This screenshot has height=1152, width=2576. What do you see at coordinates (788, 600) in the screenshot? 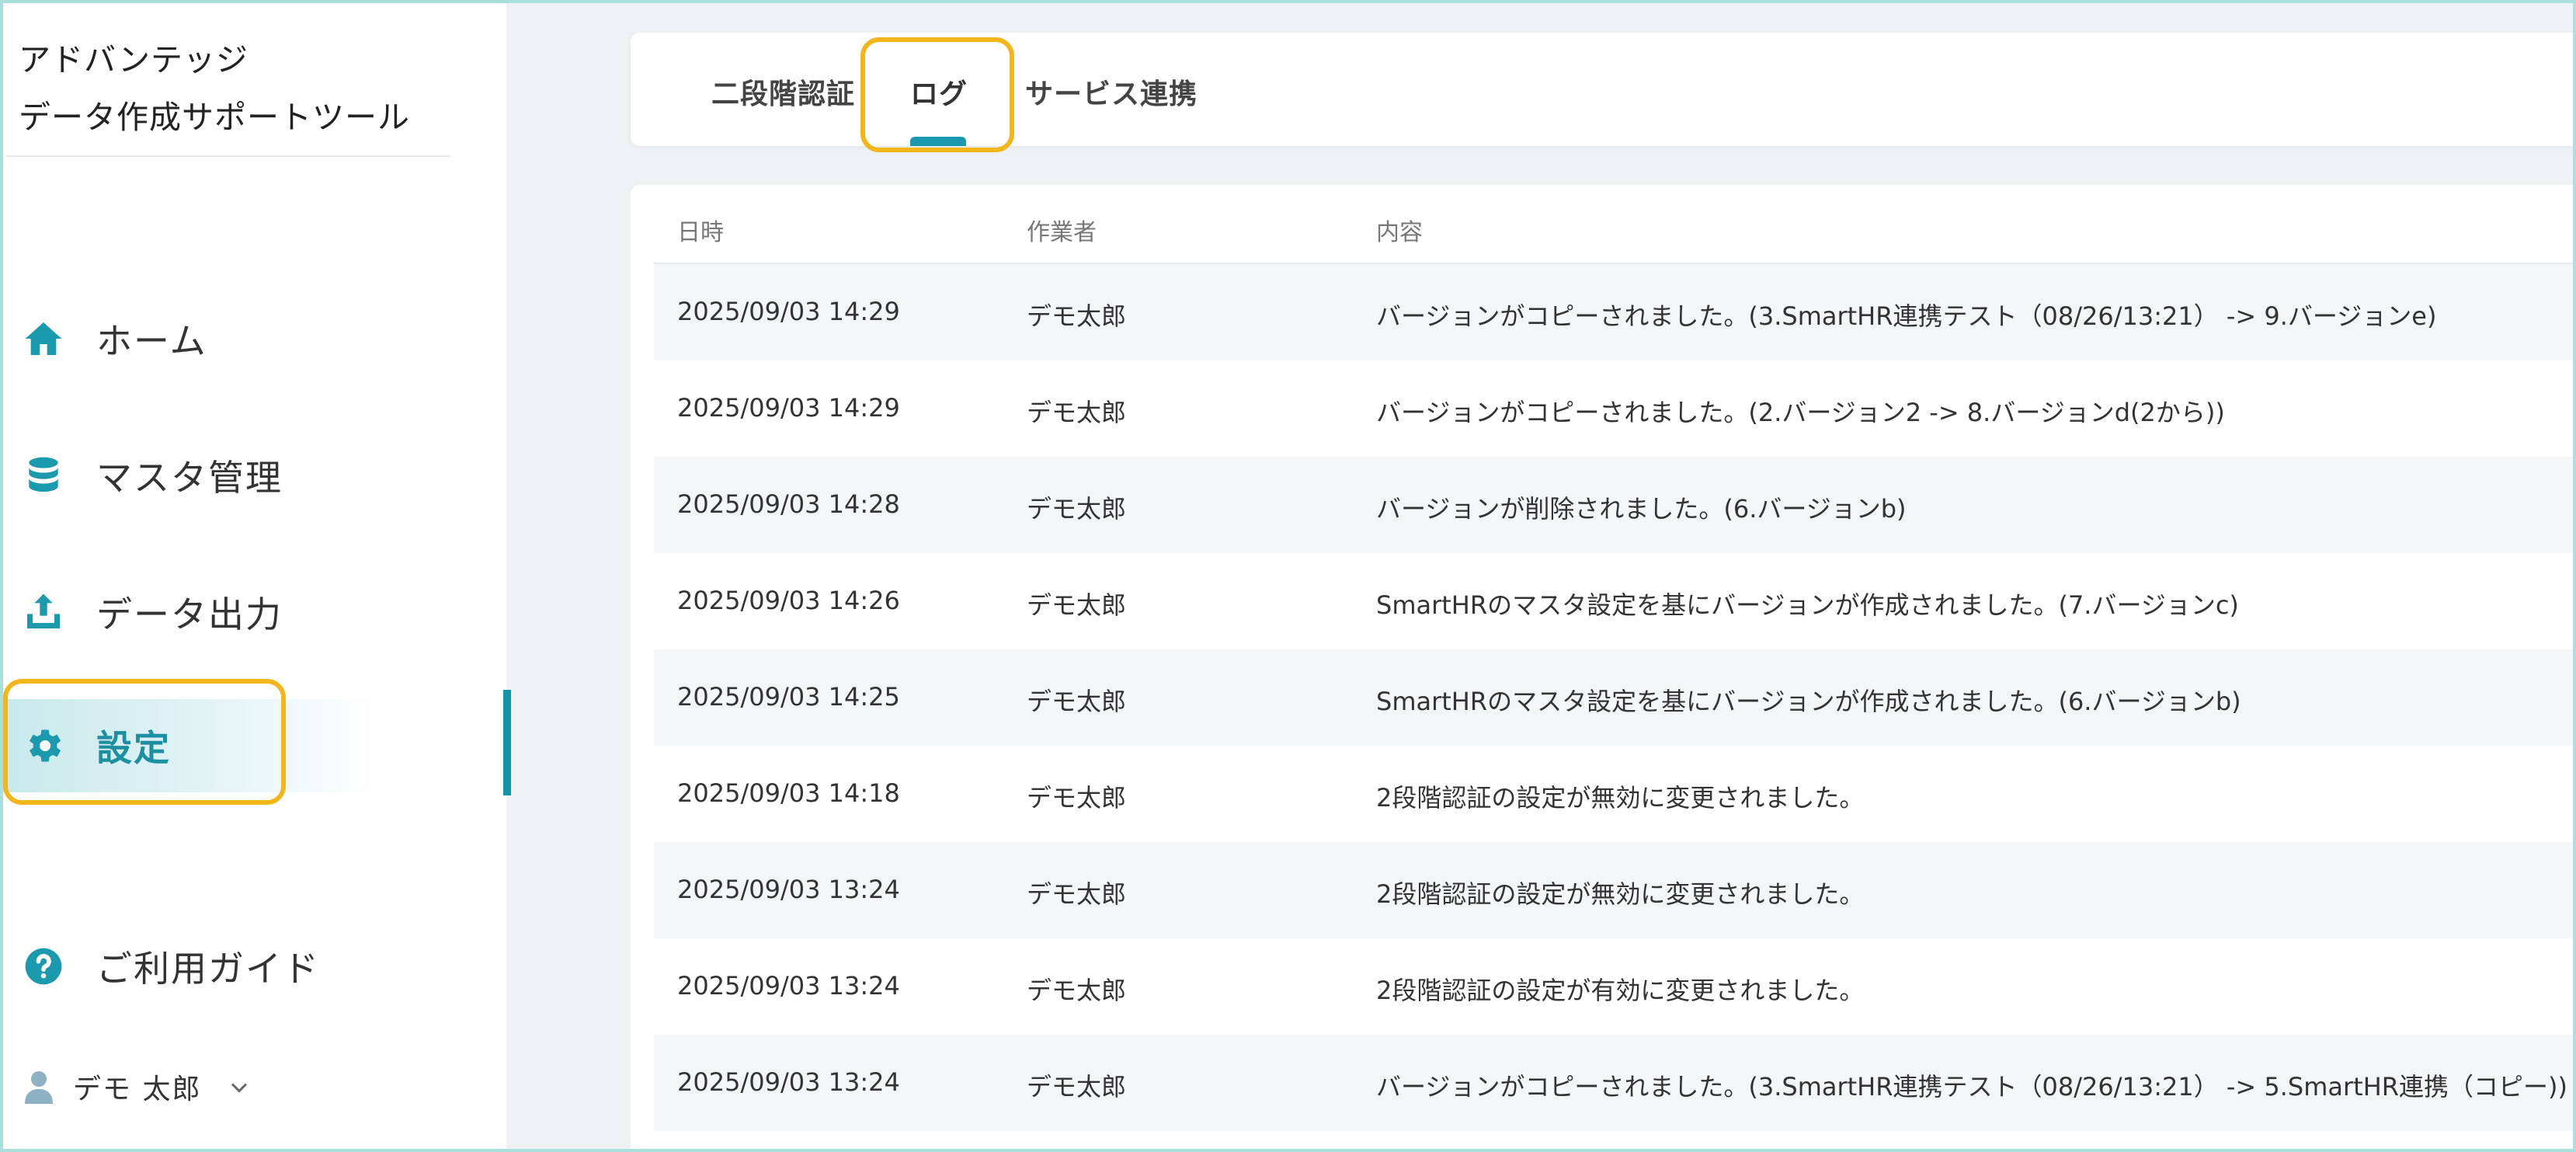
I see `cell-datetime: 2025/09/03 14:26` at bounding box center [788, 600].